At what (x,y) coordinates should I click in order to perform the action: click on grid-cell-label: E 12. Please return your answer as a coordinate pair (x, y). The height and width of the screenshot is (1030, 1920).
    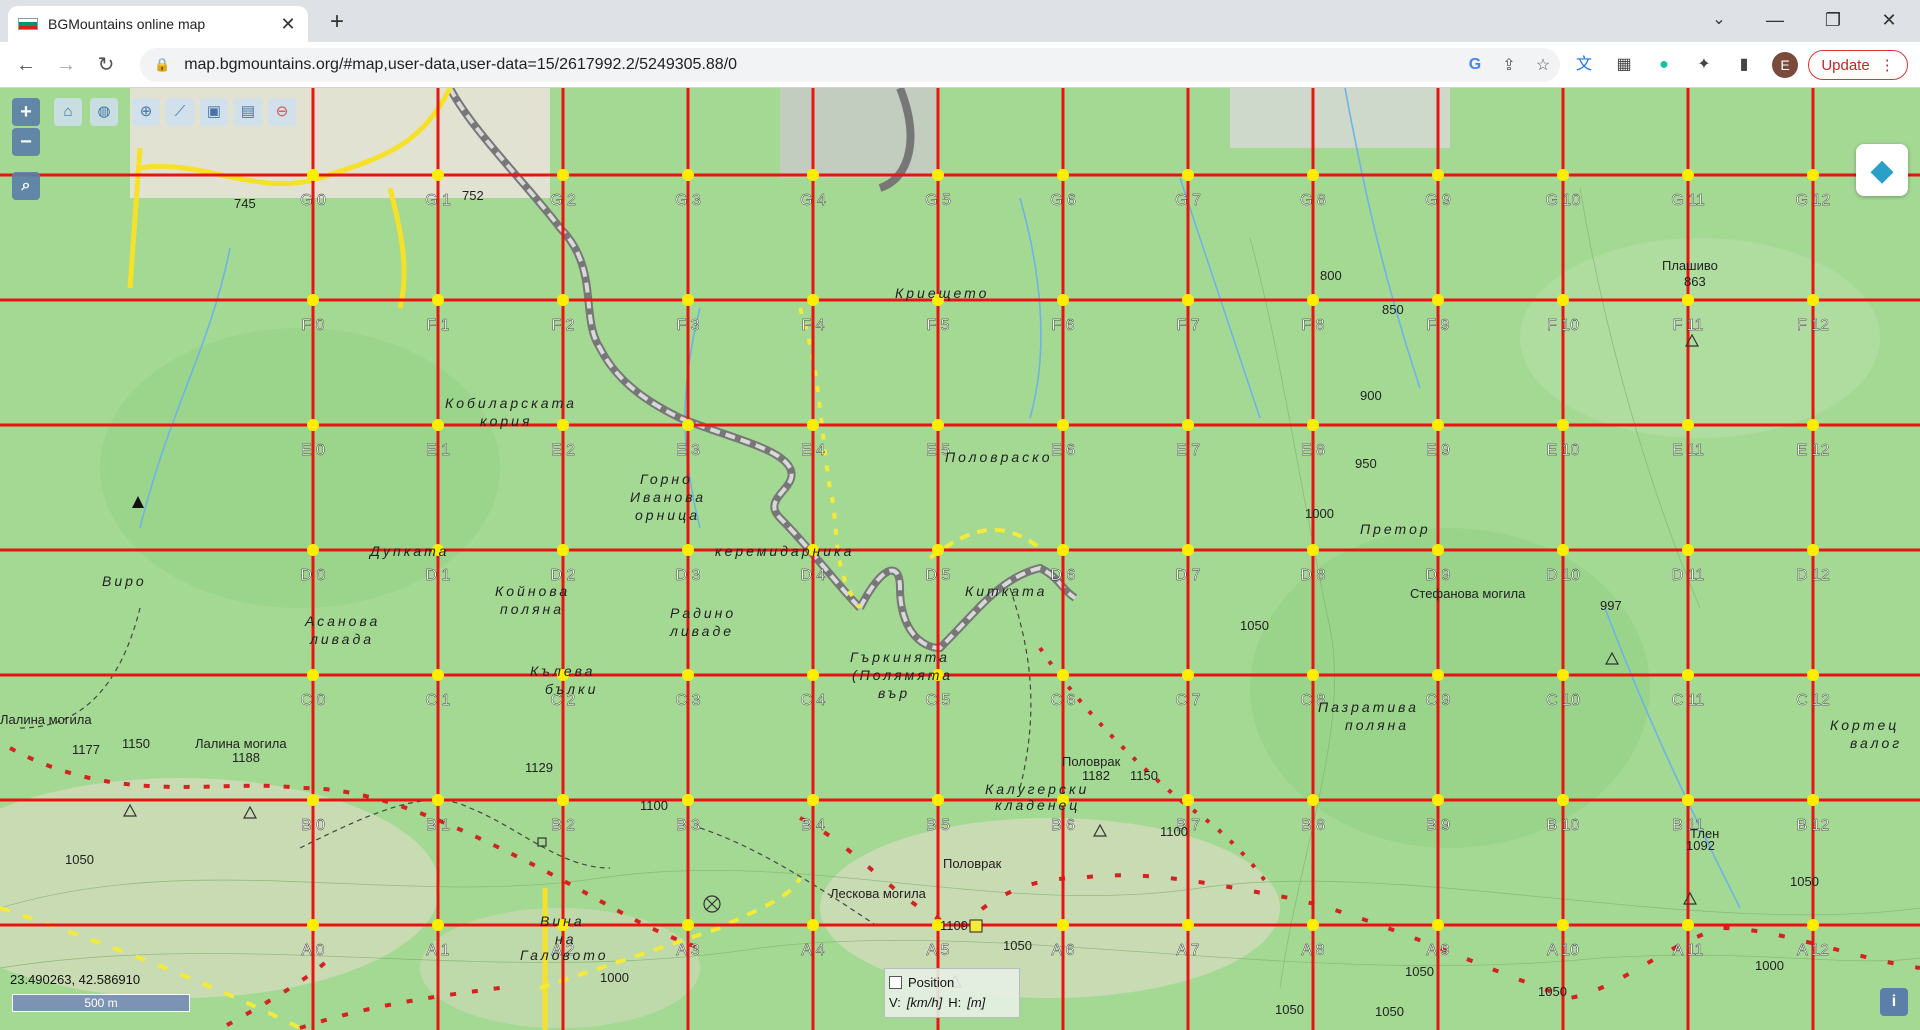
    Looking at the image, I should click on (1813, 450).